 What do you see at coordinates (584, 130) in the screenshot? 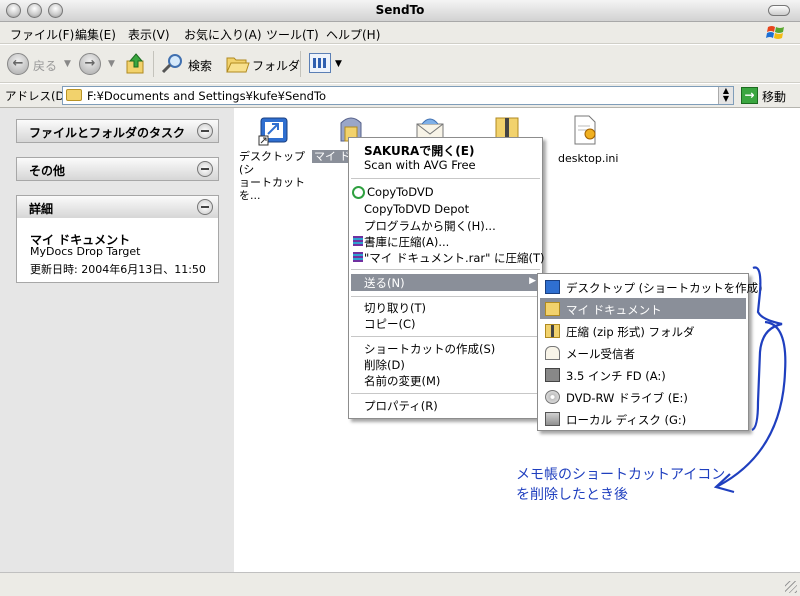
I see `desktop-ini-icon` at bounding box center [584, 130].